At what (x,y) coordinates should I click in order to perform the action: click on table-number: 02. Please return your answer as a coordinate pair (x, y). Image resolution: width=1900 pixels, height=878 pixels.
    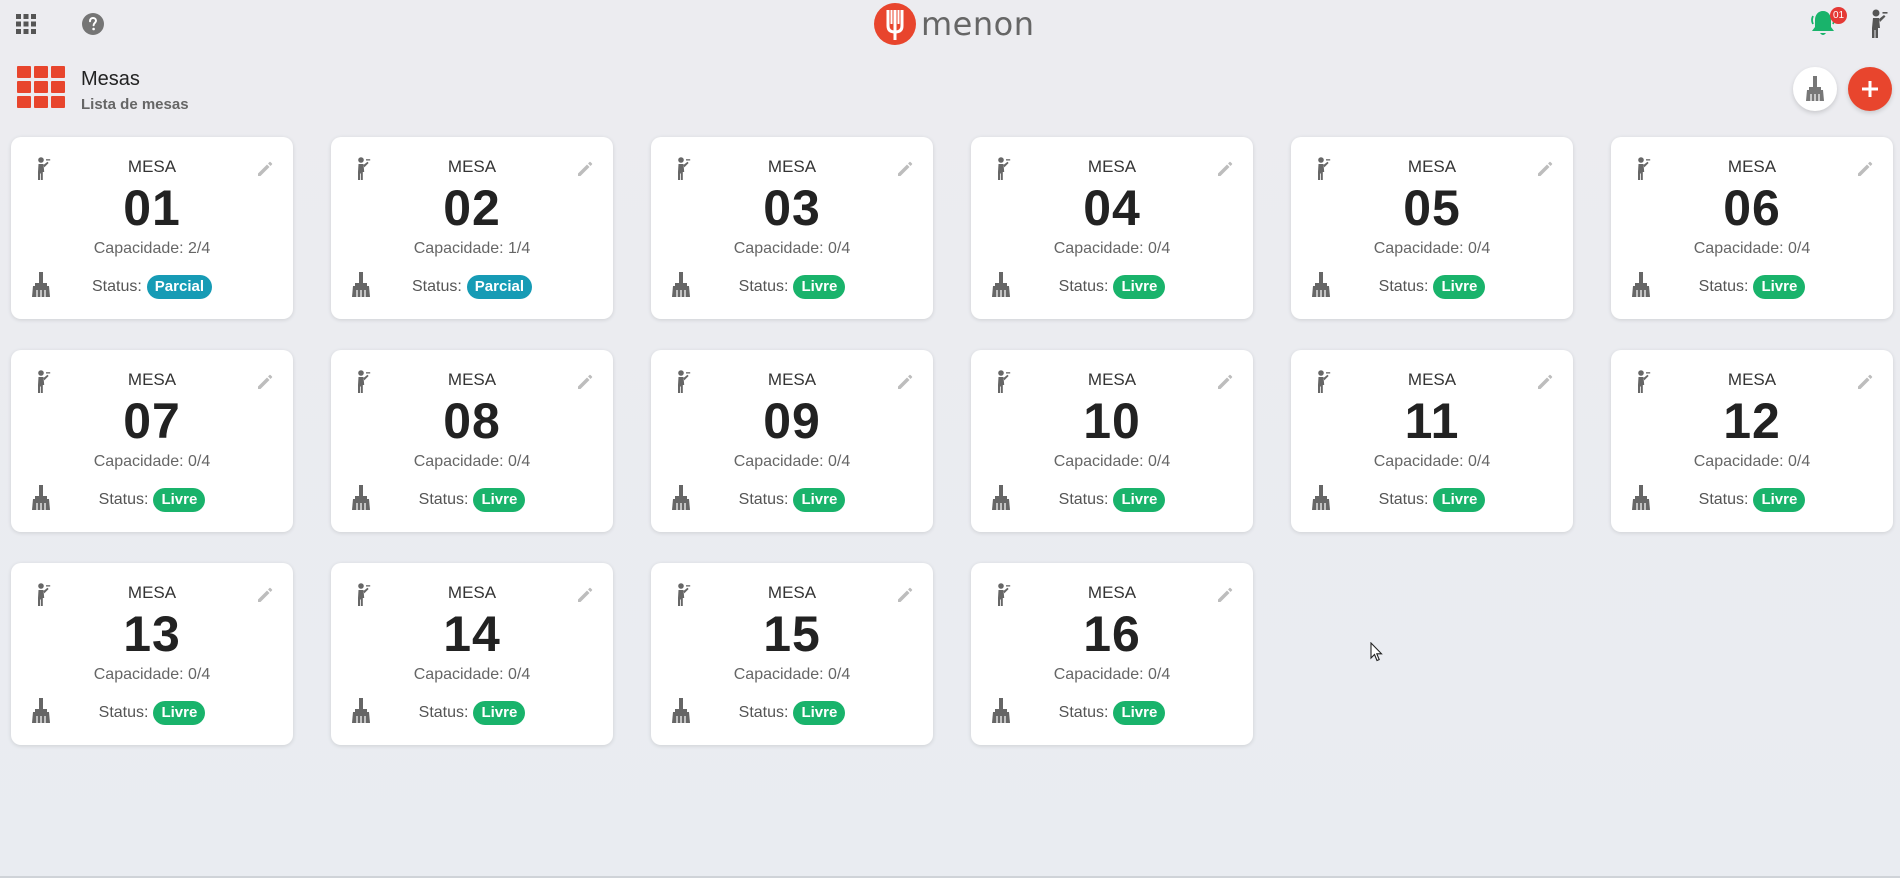
    Looking at the image, I should click on (472, 208).